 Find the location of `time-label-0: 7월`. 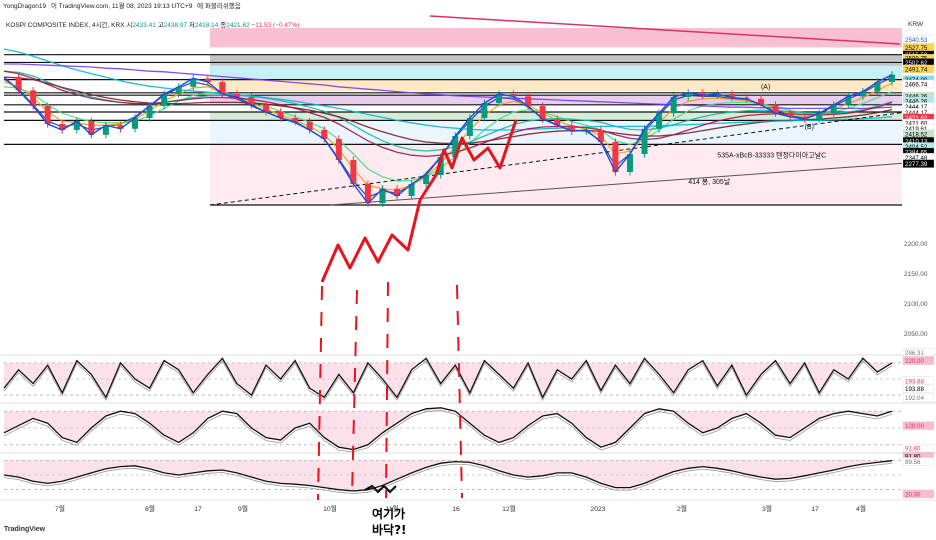

time-label-0: 7월 is located at coordinates (60, 508).